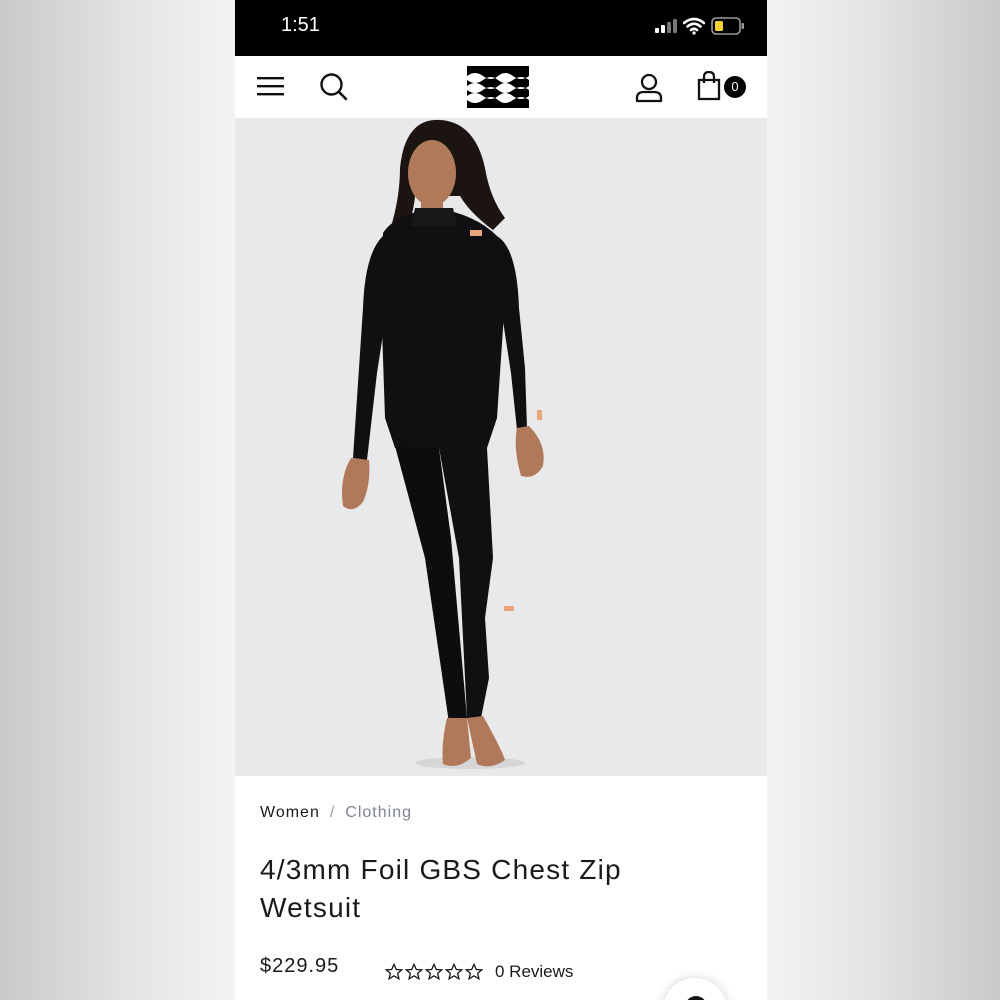  I want to click on cart-button, so click(710, 87).